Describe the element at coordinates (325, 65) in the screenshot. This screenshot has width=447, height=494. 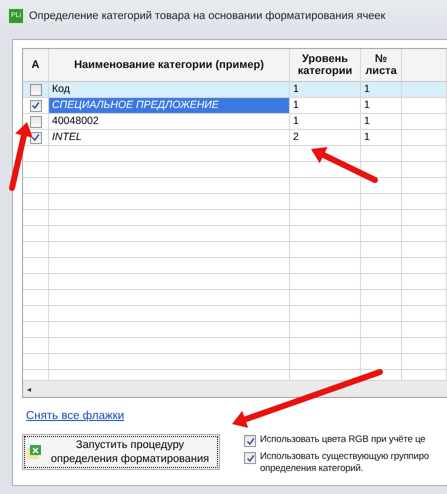
I see `column-header: Уровень категории` at that location.